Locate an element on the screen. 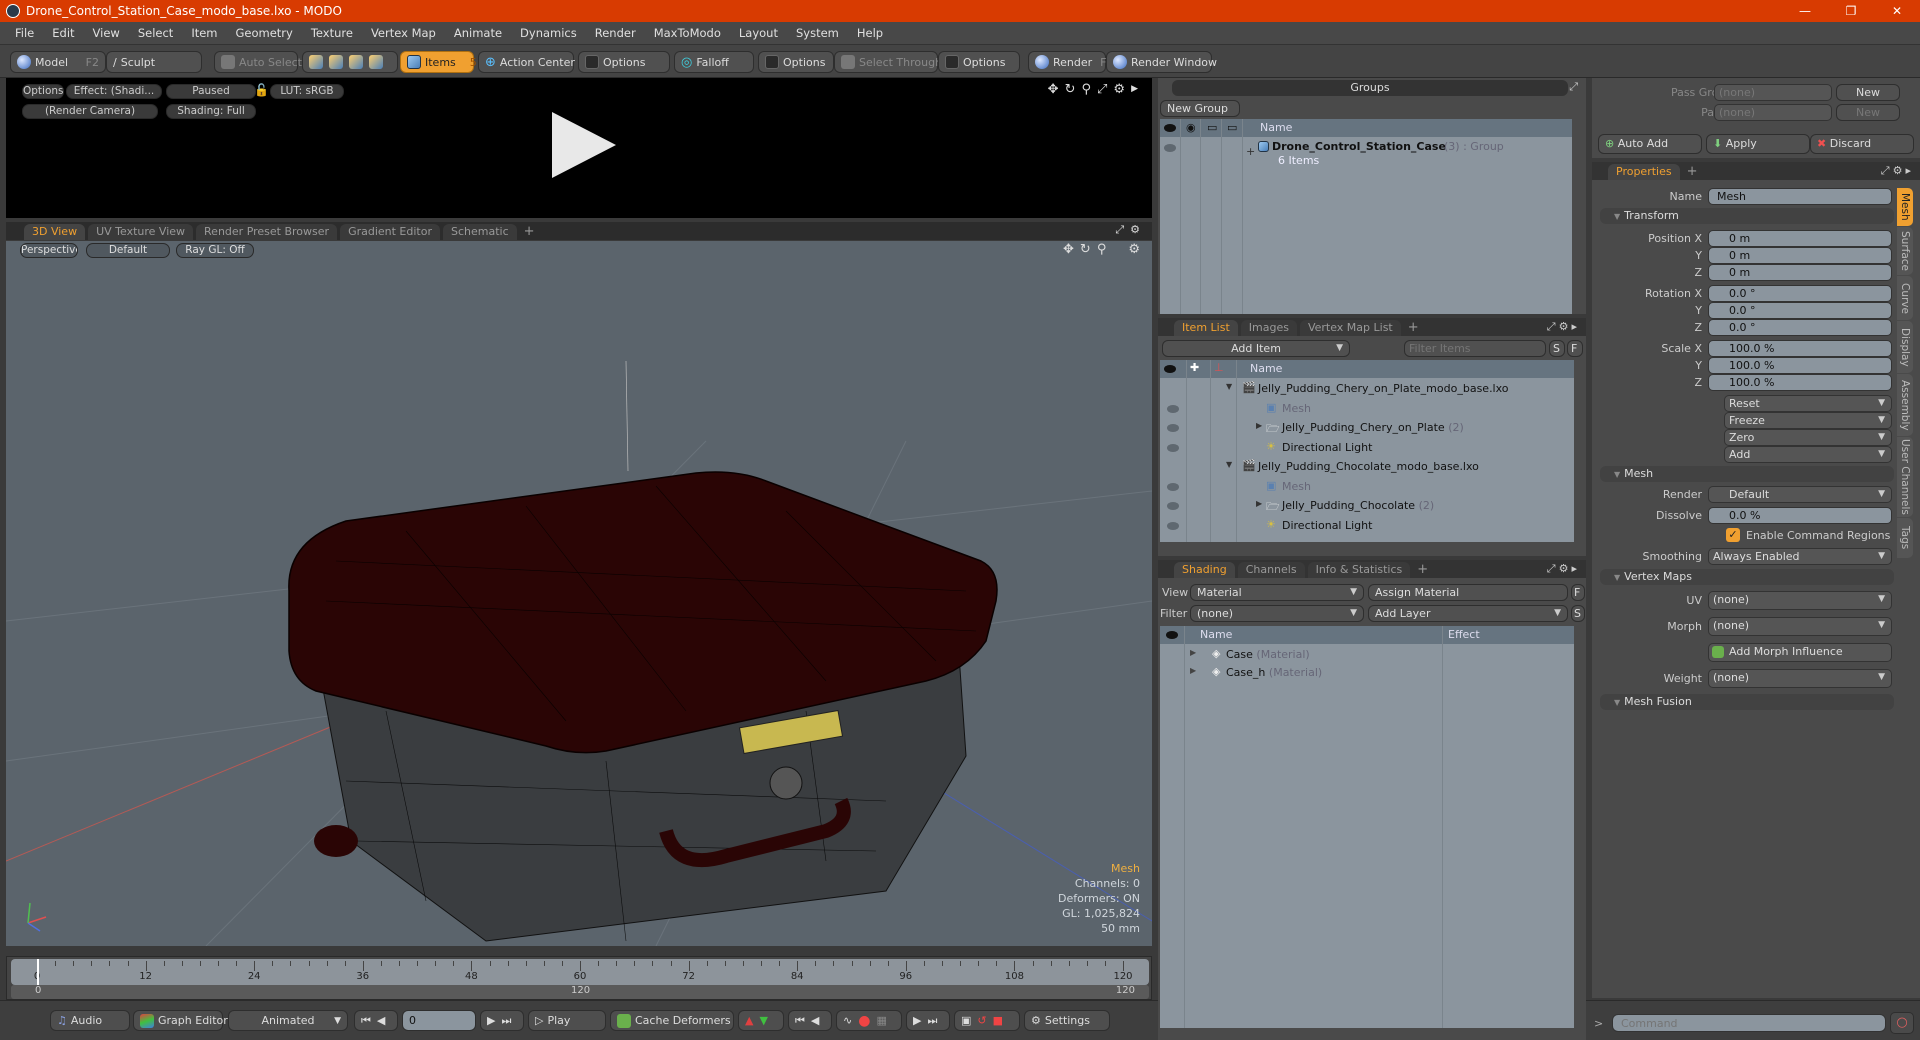 Image resolution: width=1920 pixels, height=1040 pixels. position-x-input: 0 m is located at coordinates (1800, 238).